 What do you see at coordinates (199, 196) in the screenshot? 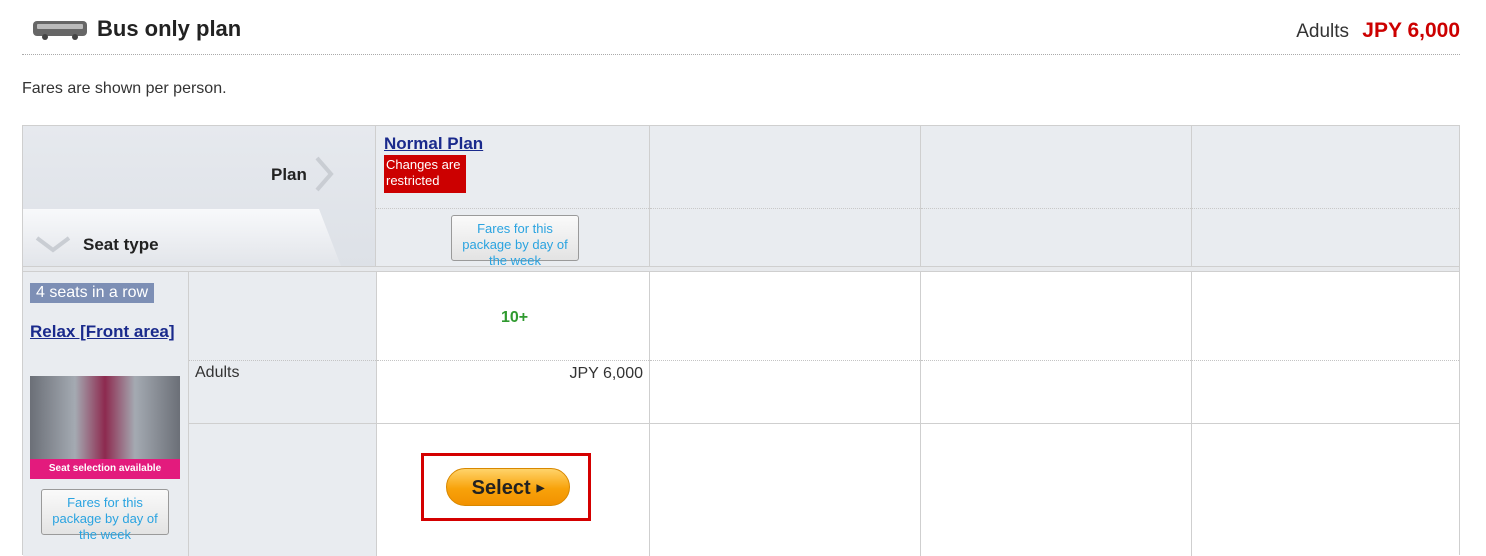
I see `table-corner-header: Plan Seat type` at bounding box center [199, 196].